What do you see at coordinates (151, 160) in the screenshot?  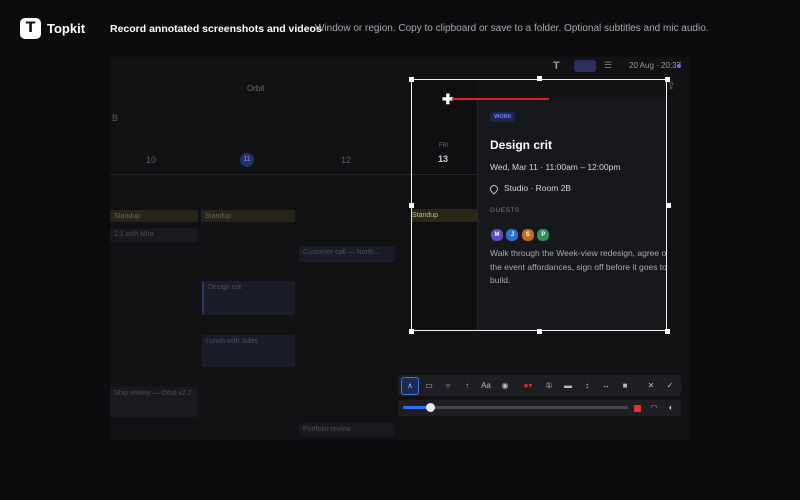 I see `day-number: 10` at bounding box center [151, 160].